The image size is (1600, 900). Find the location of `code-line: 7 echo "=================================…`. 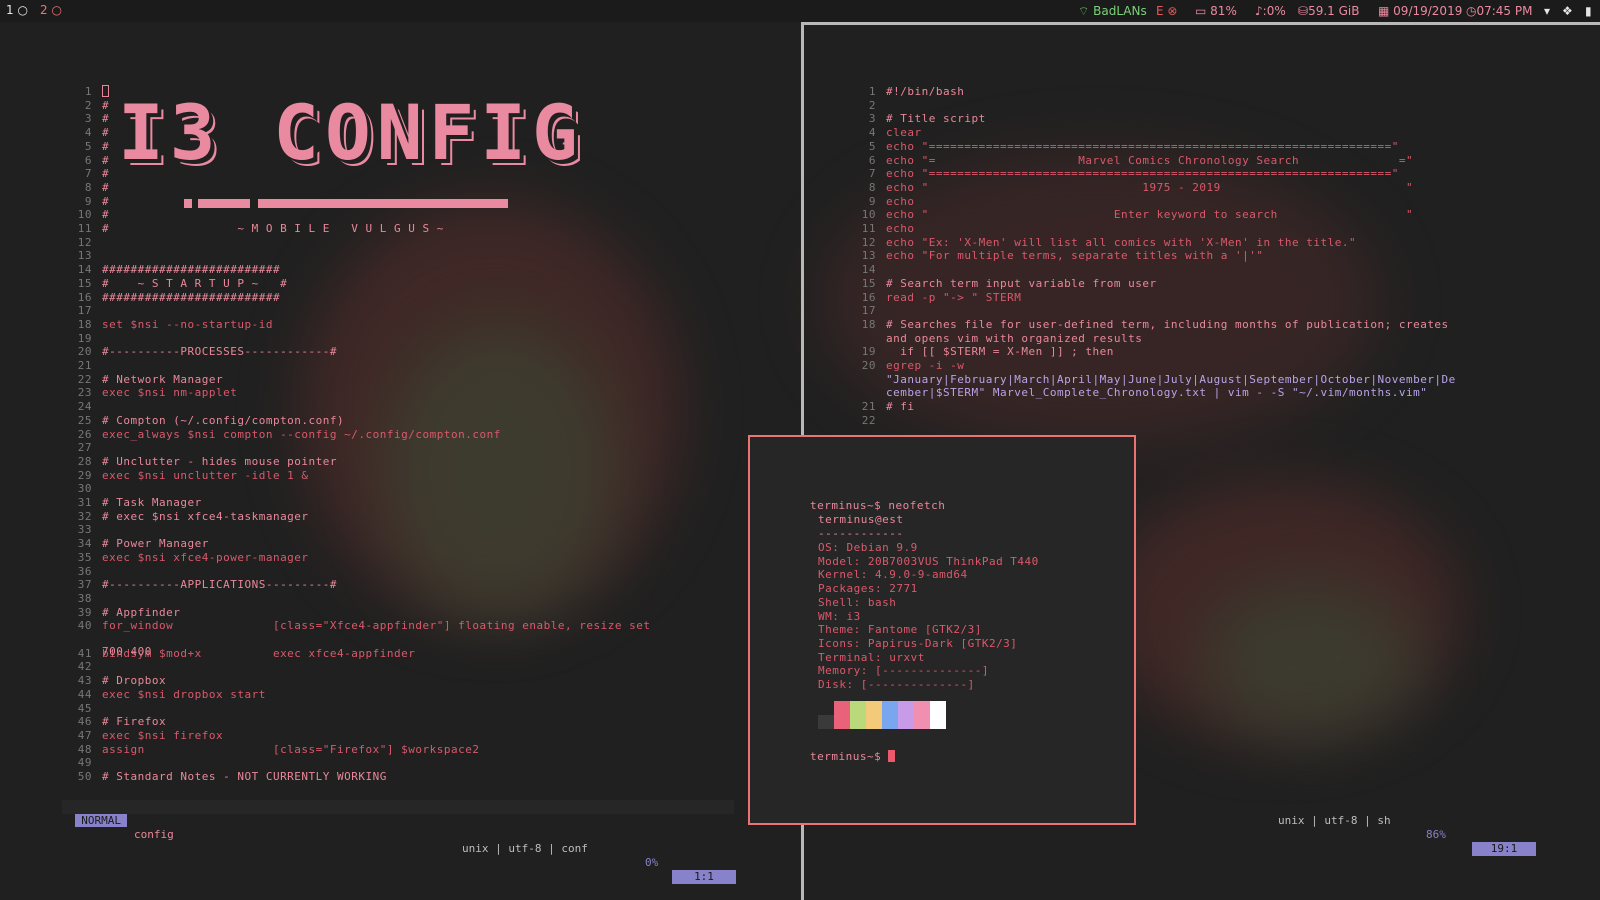

code-line: 7 echo "=================================… is located at coordinates (1125, 174).